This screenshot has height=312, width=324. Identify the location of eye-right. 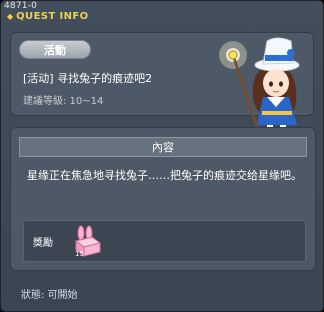
(281, 84).